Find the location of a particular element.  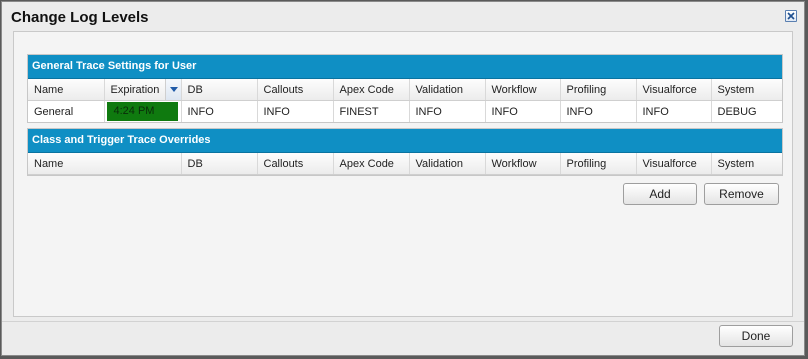

cell-expiration: 4:24 PM is located at coordinates (143, 111).